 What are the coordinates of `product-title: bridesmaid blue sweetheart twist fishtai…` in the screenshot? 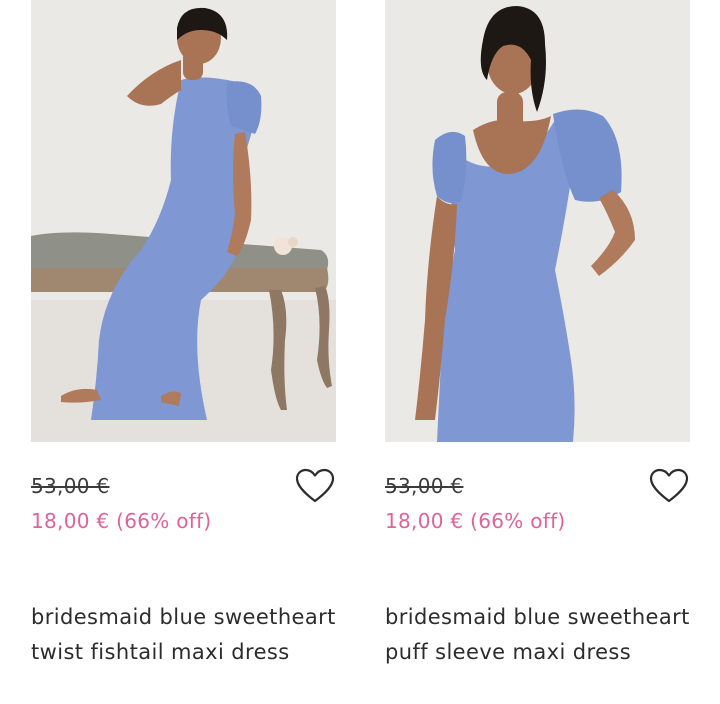 It's located at (186, 635).